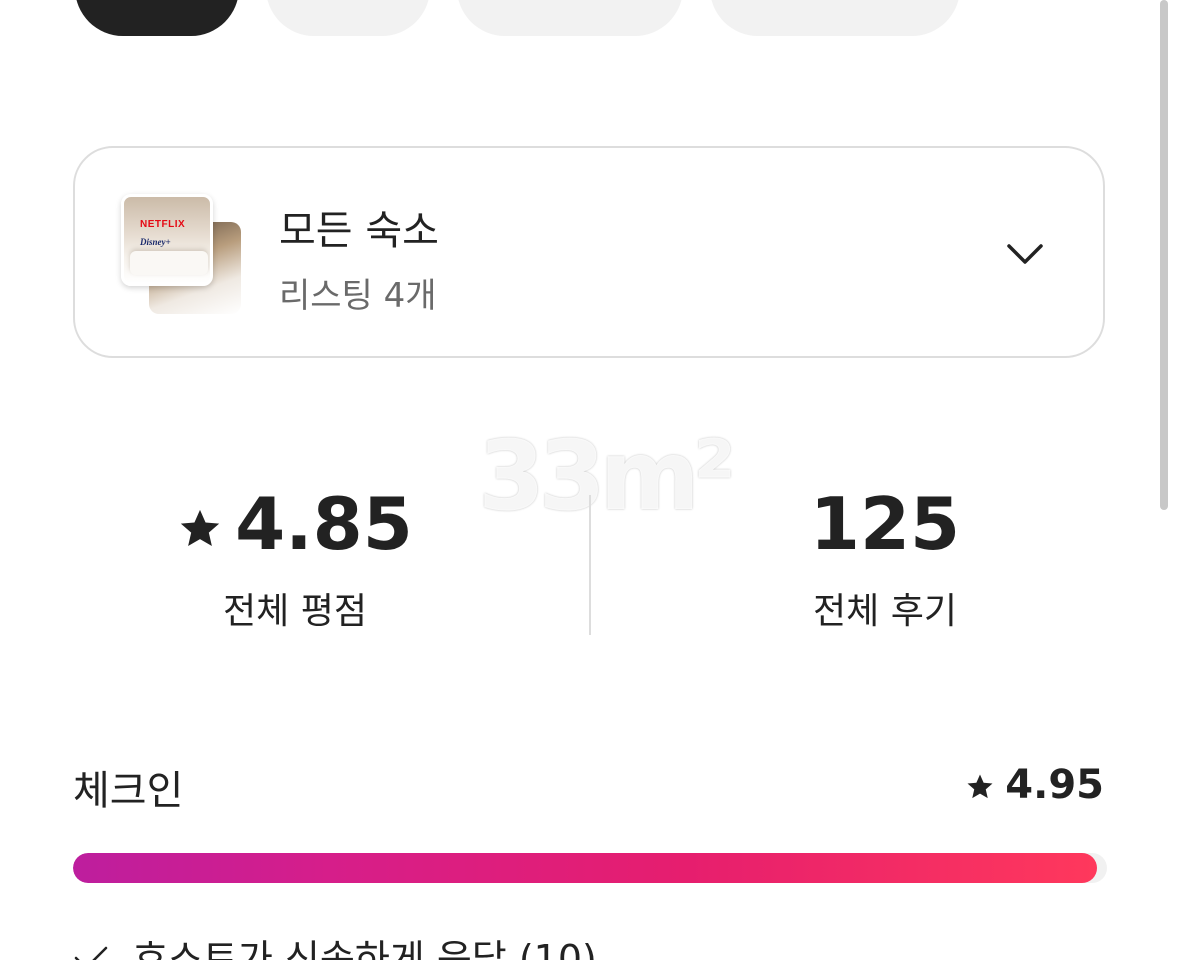 This screenshot has height=960, width=1179. What do you see at coordinates (1054, 785) in the screenshot?
I see `category-score-value: 4.95` at bounding box center [1054, 785].